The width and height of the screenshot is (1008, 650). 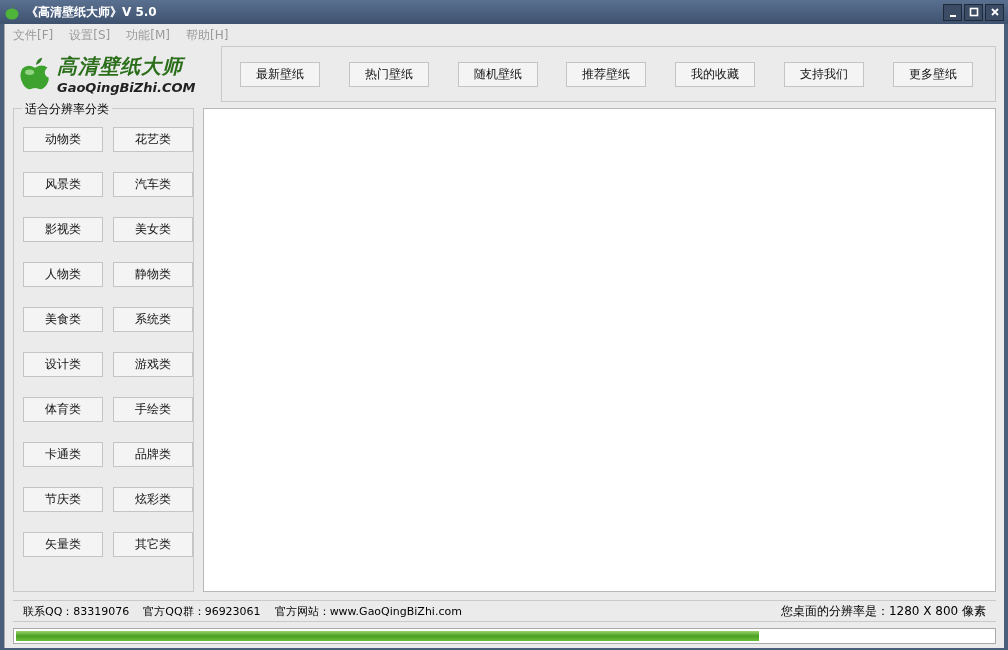 What do you see at coordinates (824, 74) in the screenshot?
I see `toolbar-button: 支持我们` at bounding box center [824, 74].